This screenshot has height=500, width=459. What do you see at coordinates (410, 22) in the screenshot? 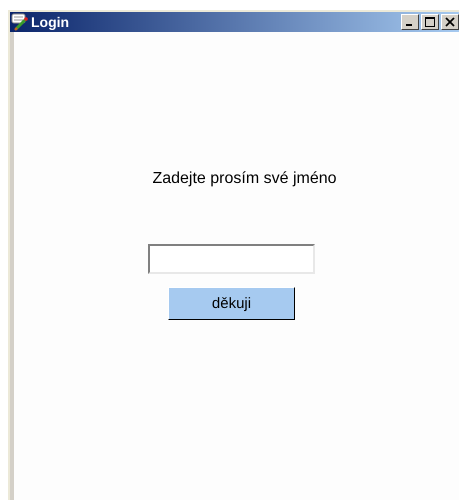
I see `minimize-button` at bounding box center [410, 22].